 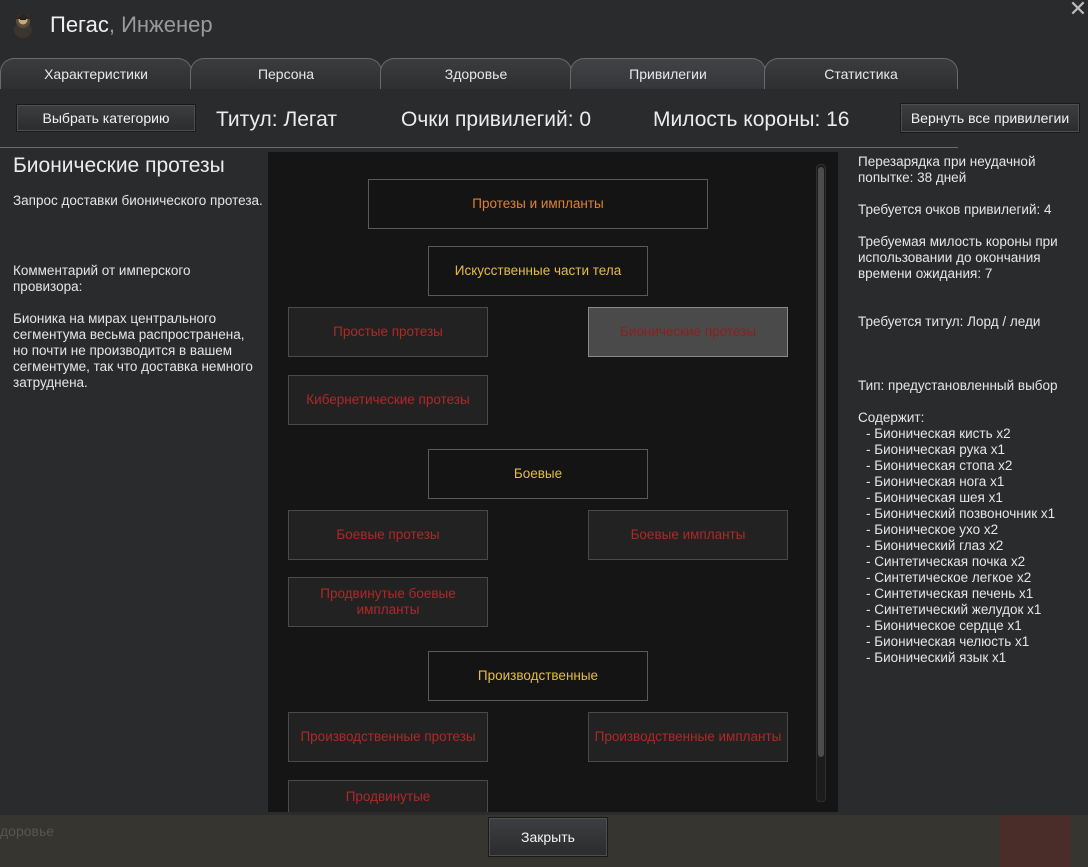 I want to click on contents-item: - Синтетическая печень x1, so click(x=950, y=593).